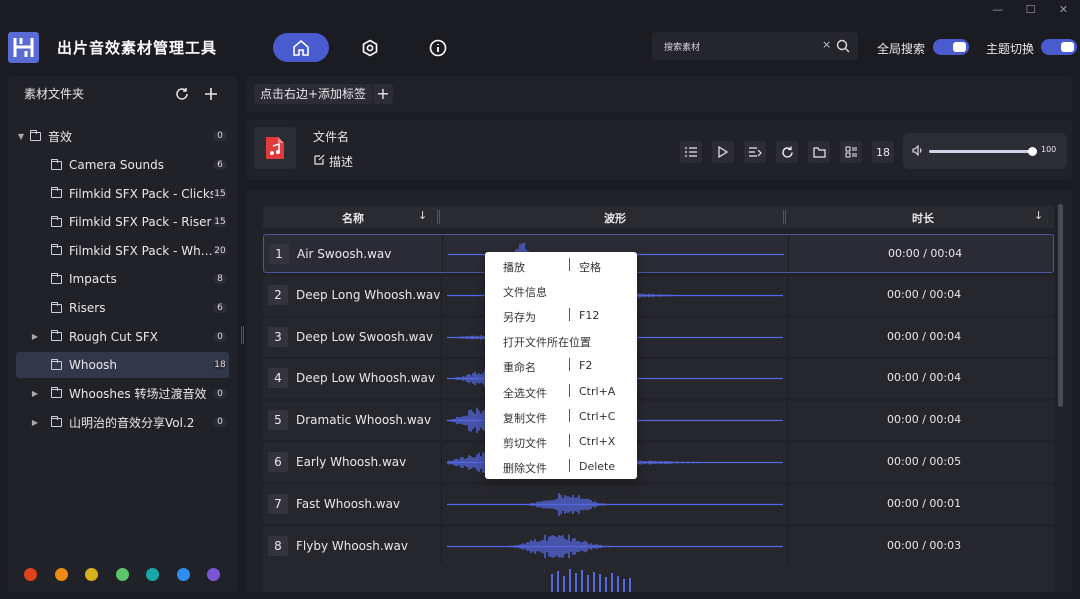 Image resolution: width=1080 pixels, height=599 pixels. What do you see at coordinates (319, 159) in the screenshot?
I see `edit-icon` at bounding box center [319, 159].